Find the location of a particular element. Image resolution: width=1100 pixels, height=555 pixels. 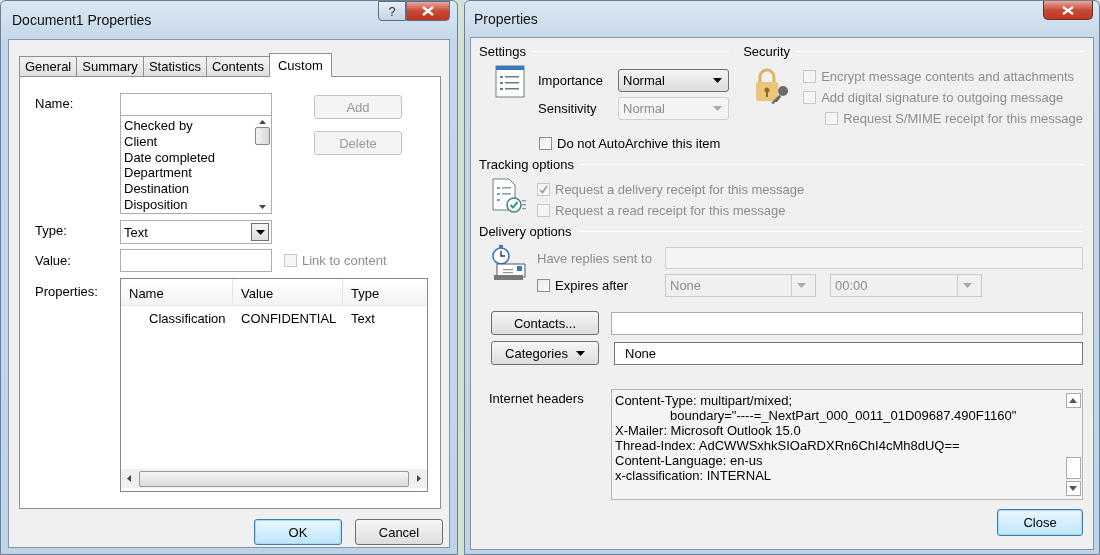

header-line: Content-Type: multipart/mixed; is located at coordinates (704, 400).